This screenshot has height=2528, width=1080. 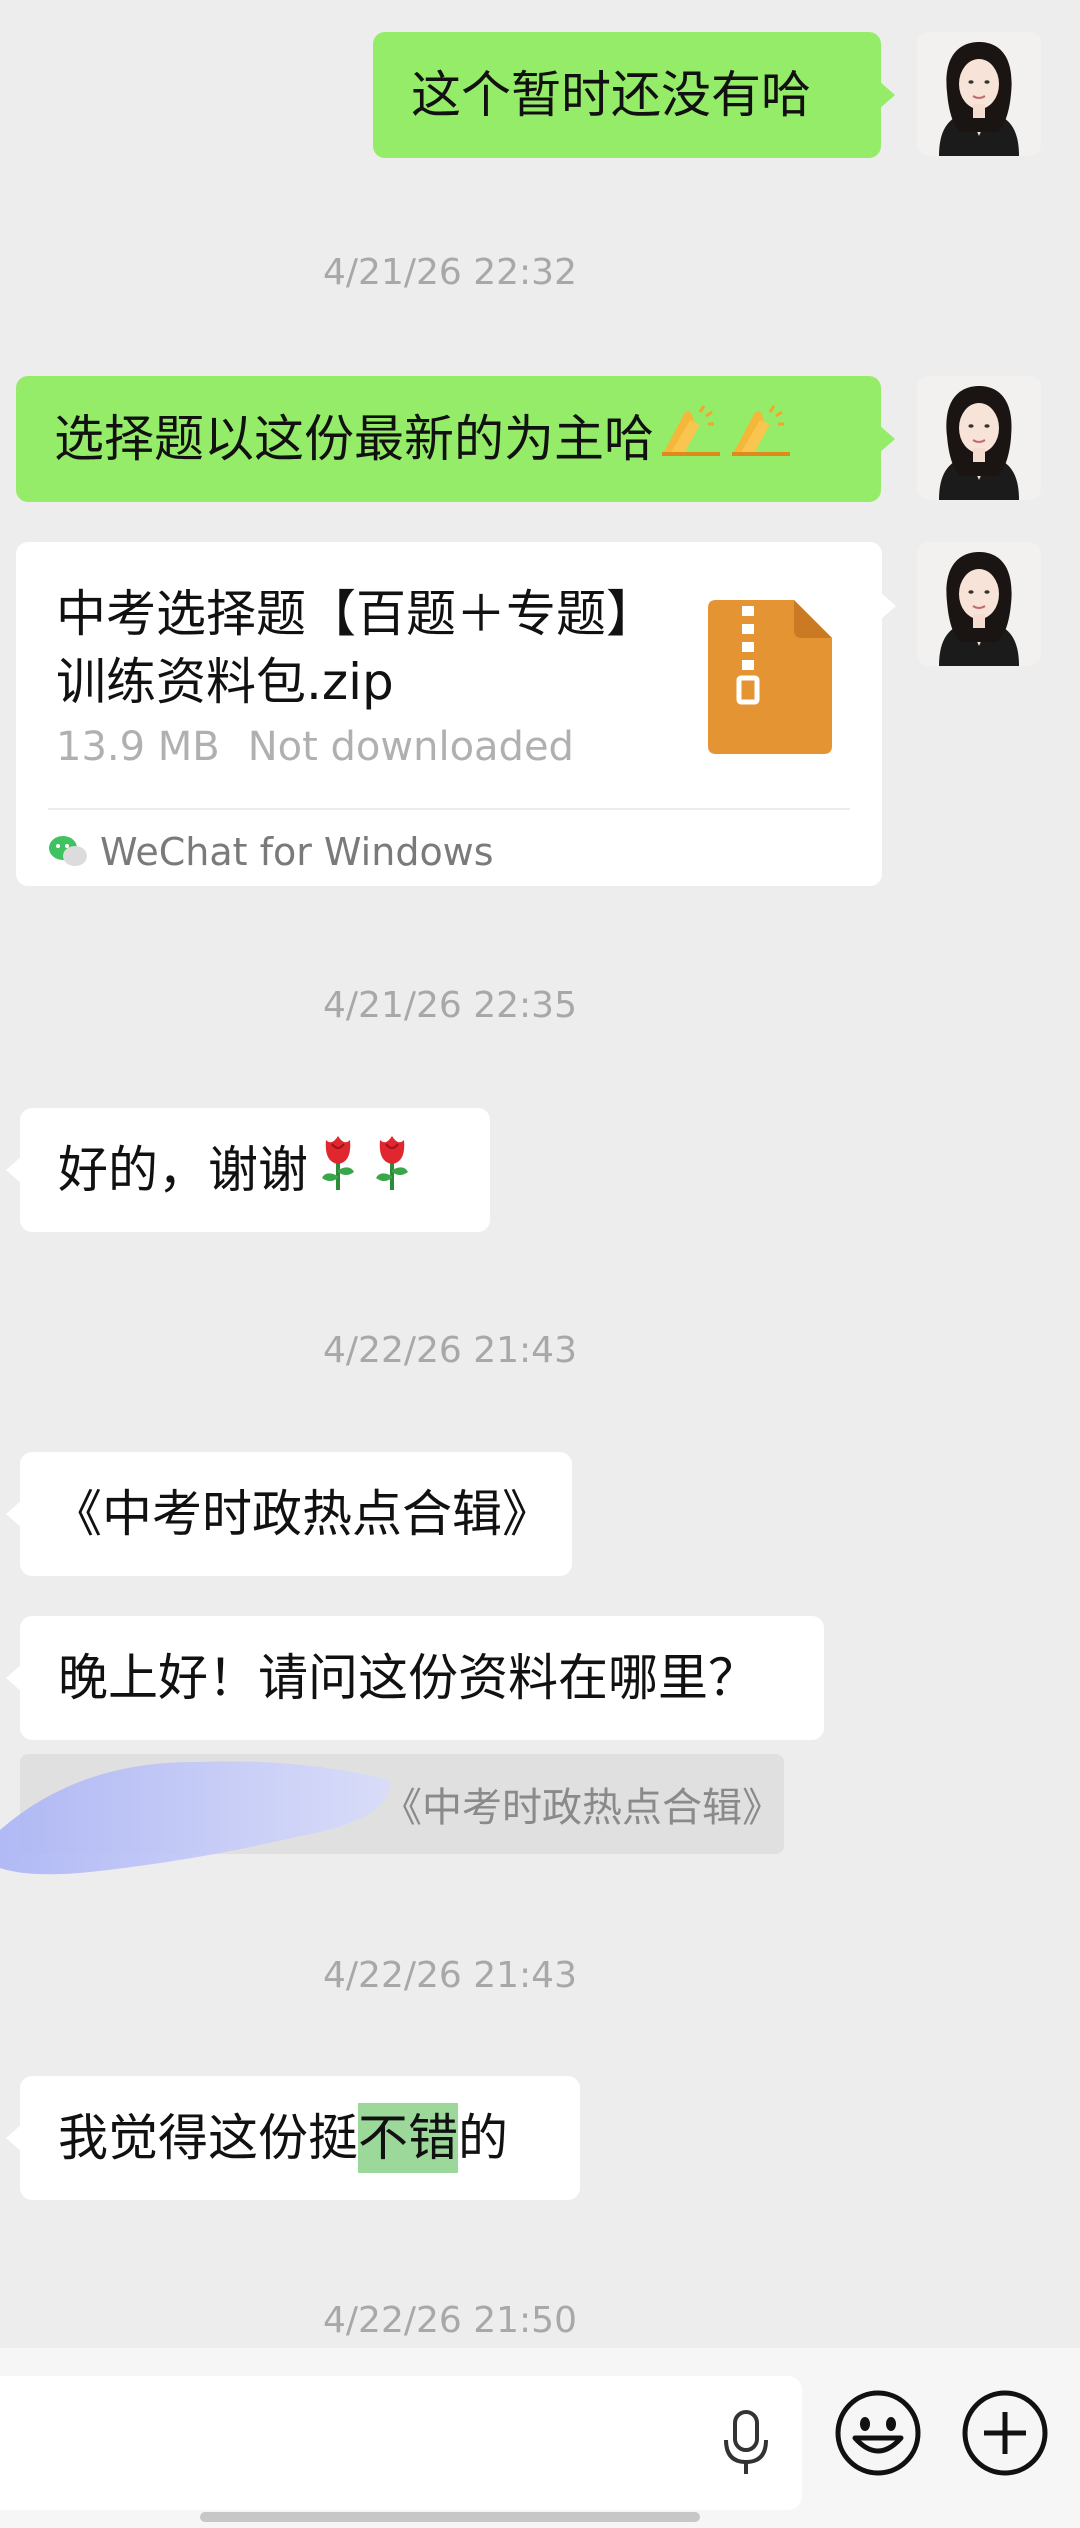 What do you see at coordinates (450, 2320) in the screenshot?
I see `timestamp: 4/22/26 21:50` at bounding box center [450, 2320].